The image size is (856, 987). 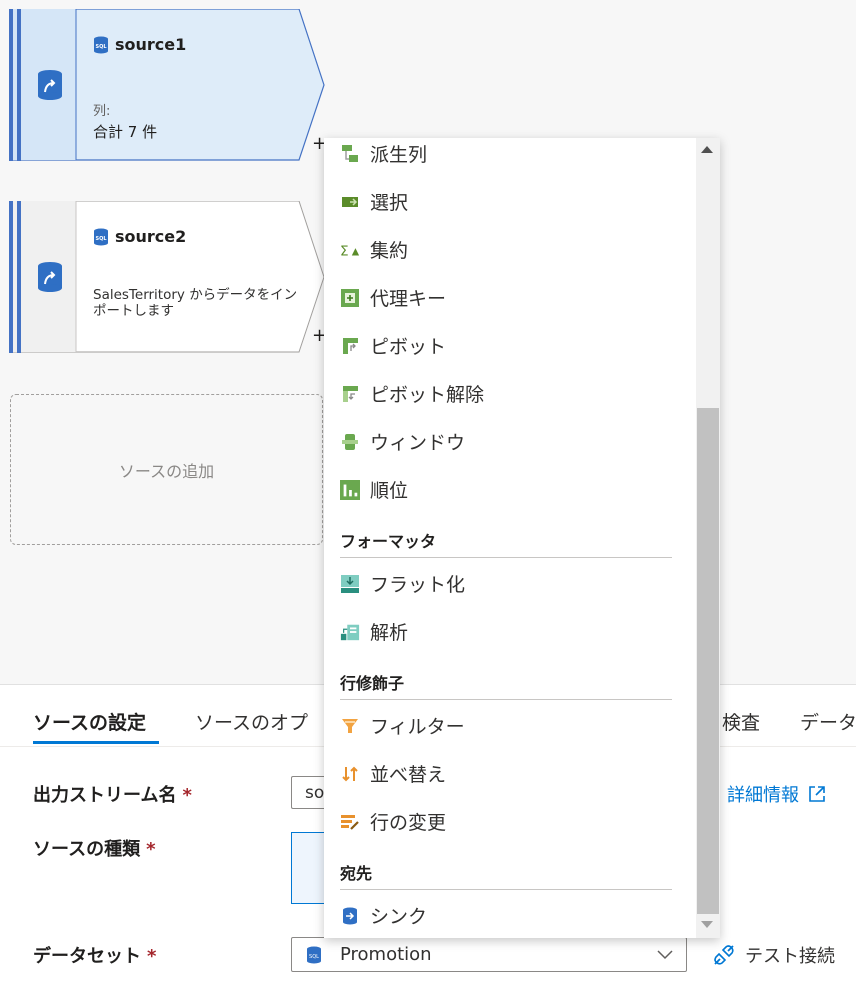 I want to click on unpivot-icon, so click(x=350, y=394).